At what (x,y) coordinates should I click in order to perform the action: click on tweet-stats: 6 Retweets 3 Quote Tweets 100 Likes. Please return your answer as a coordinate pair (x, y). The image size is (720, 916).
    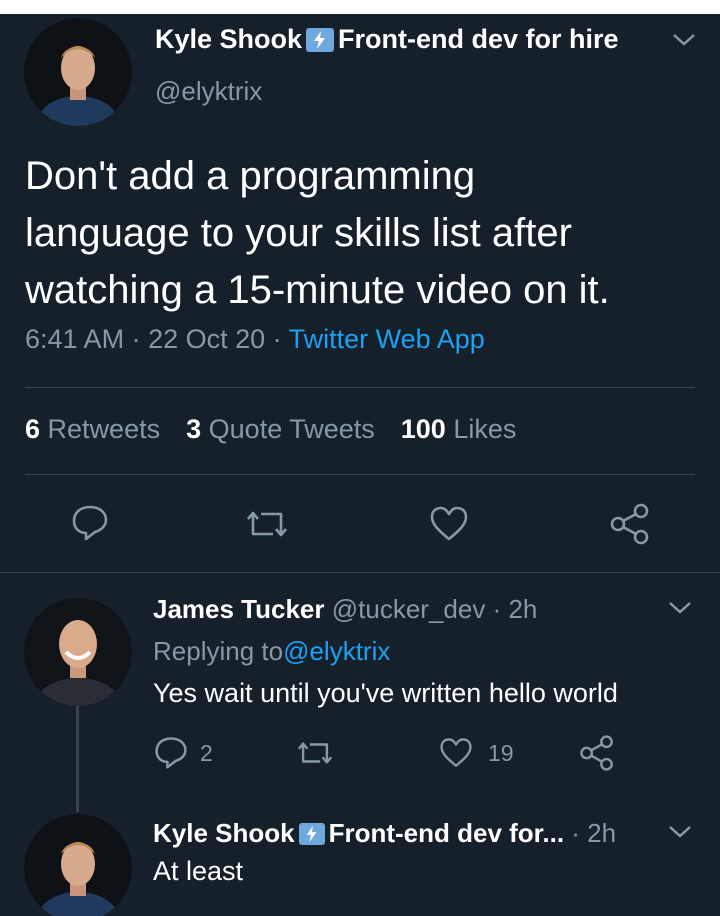
    Looking at the image, I should click on (270, 429).